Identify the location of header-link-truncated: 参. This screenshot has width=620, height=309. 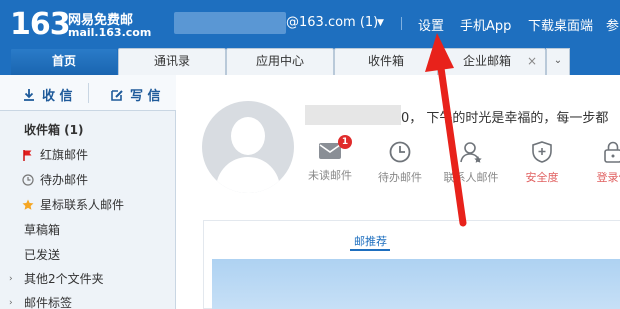
(612, 24).